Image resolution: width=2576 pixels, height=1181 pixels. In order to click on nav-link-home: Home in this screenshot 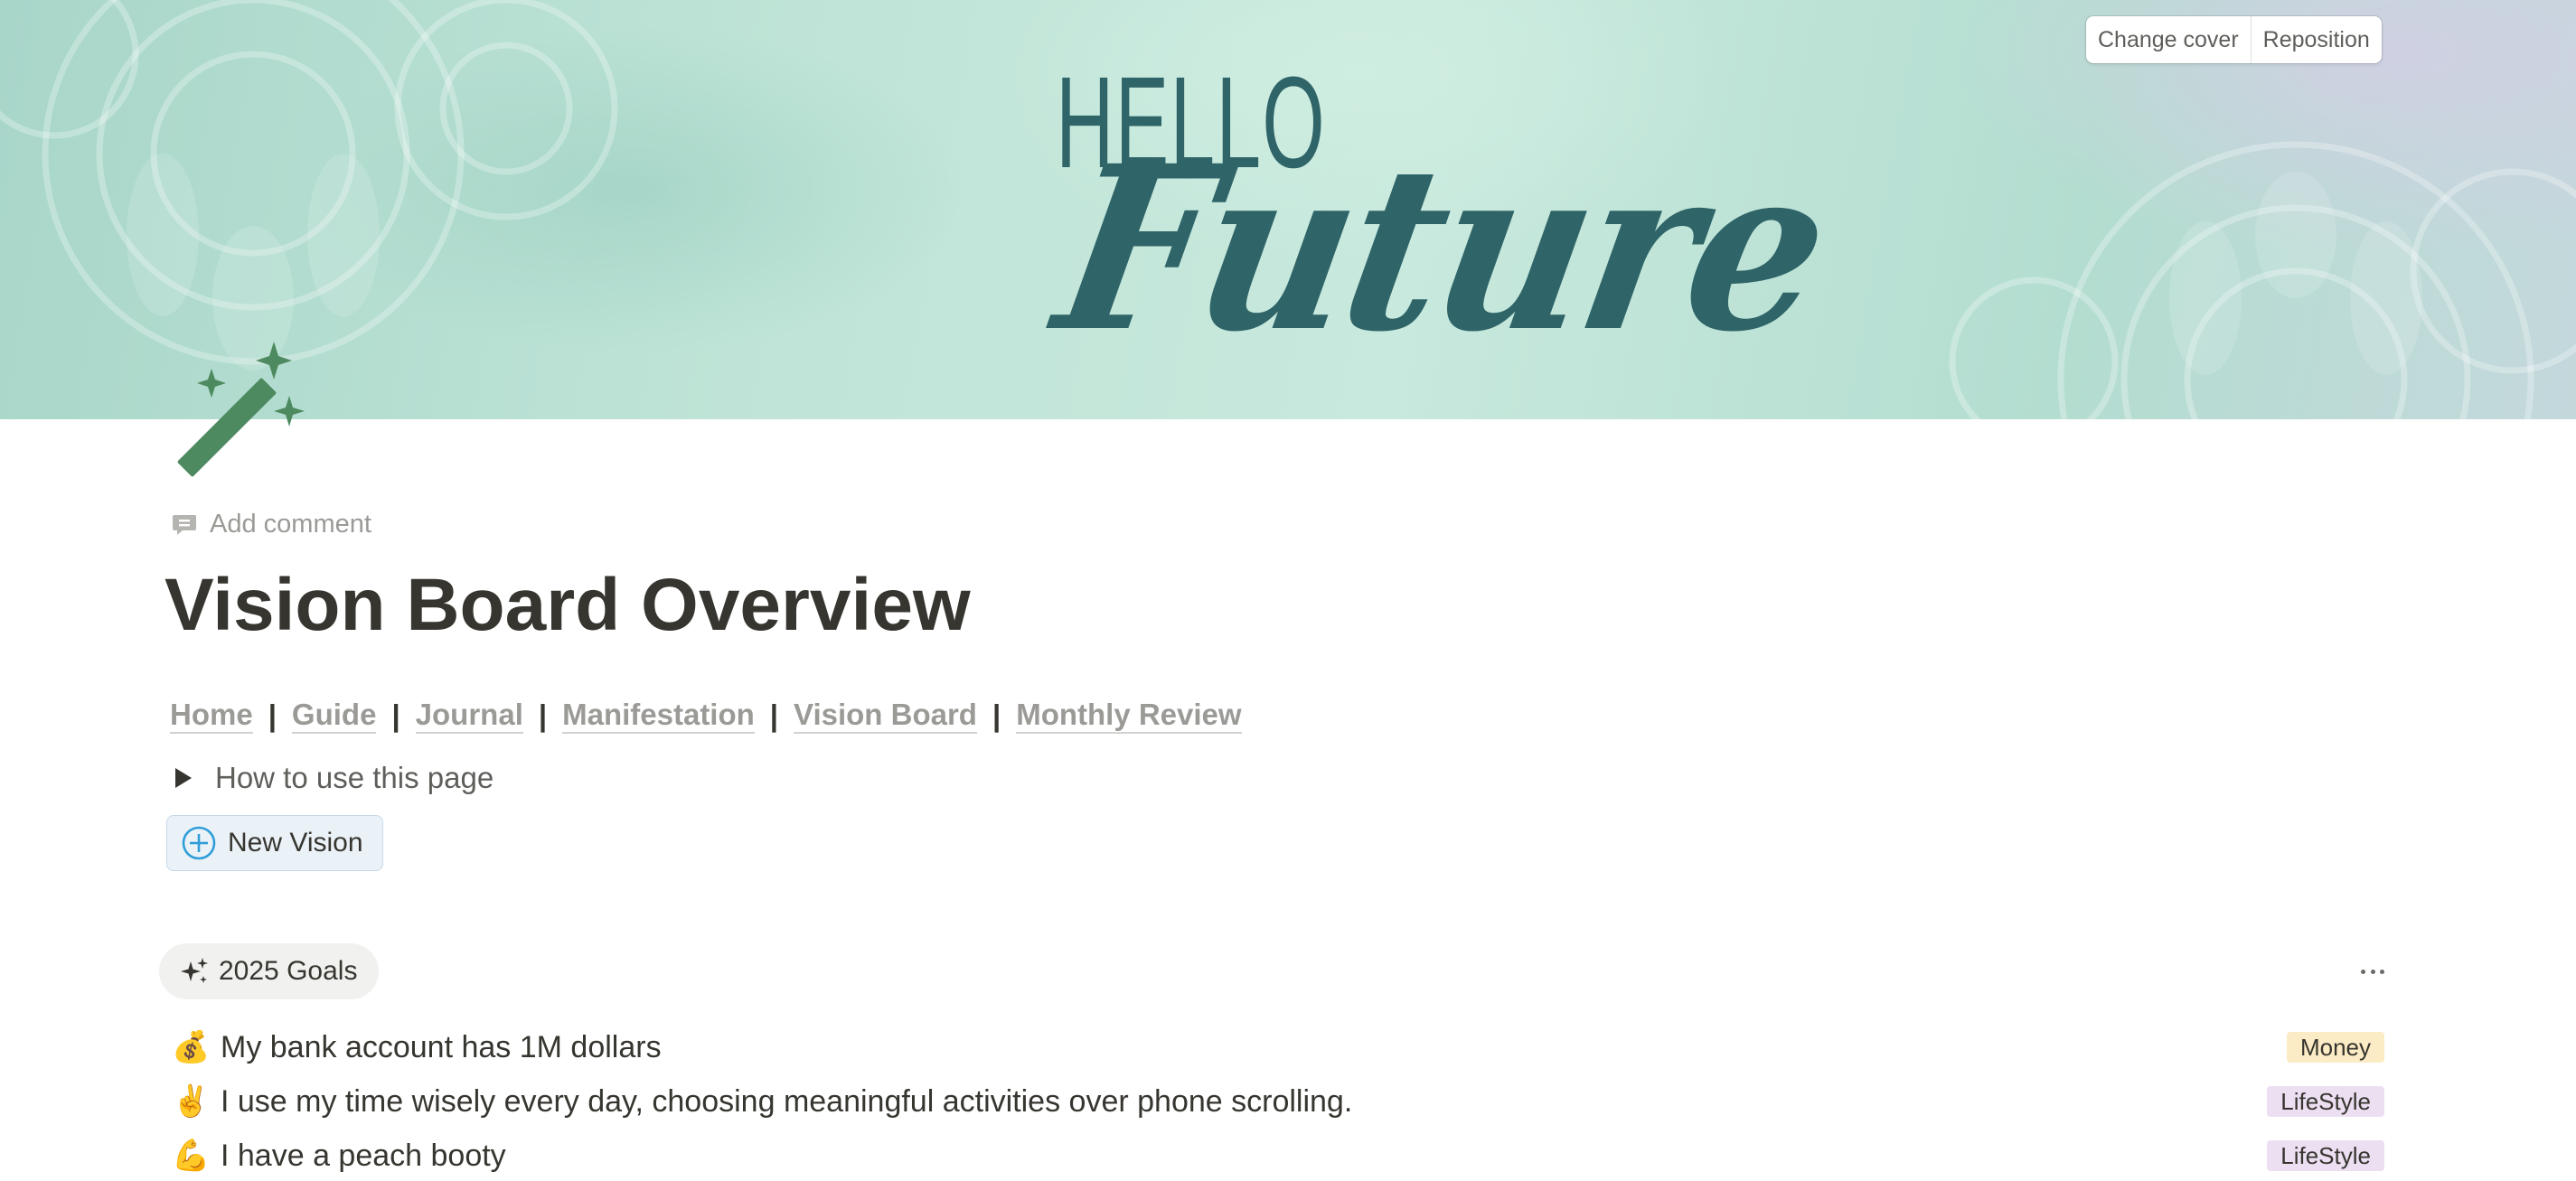, I will do `click(211, 716)`.